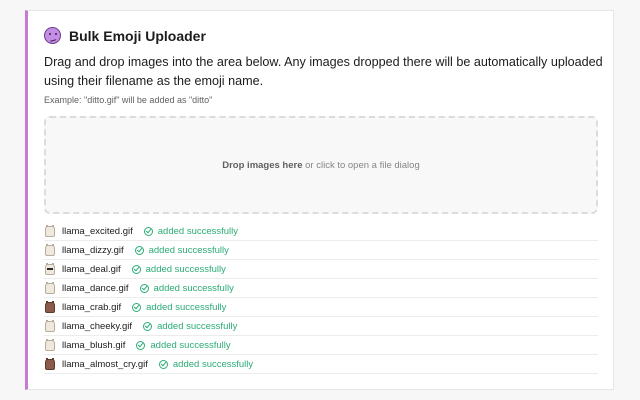 This screenshot has height=400, width=640. I want to click on upload-filename: llama_excited.gif, so click(97, 231).